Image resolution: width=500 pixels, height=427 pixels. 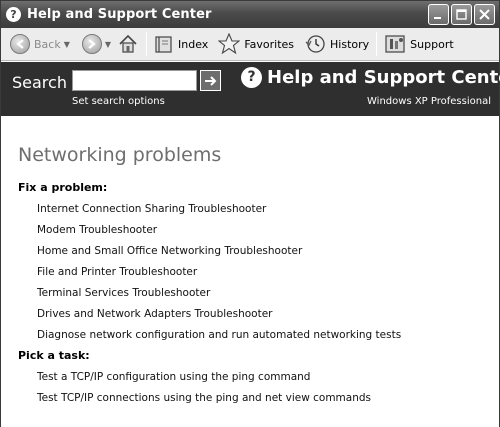 I want to click on header-title: Help and Support Center, so click(x=383, y=77).